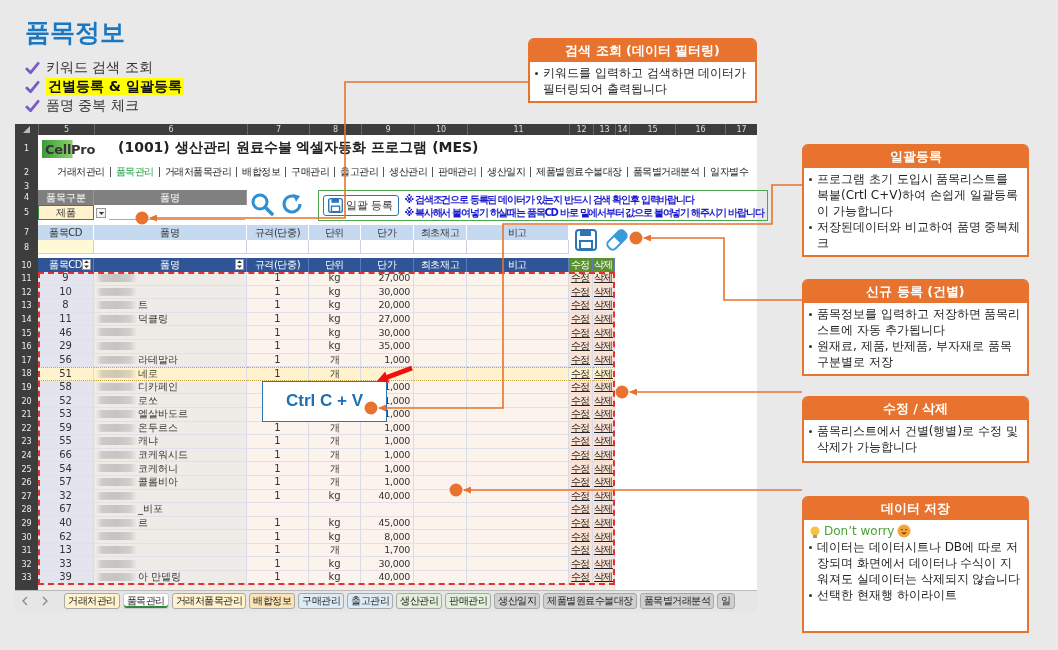  I want to click on tip-text: Don’t worry, so click(859, 531).